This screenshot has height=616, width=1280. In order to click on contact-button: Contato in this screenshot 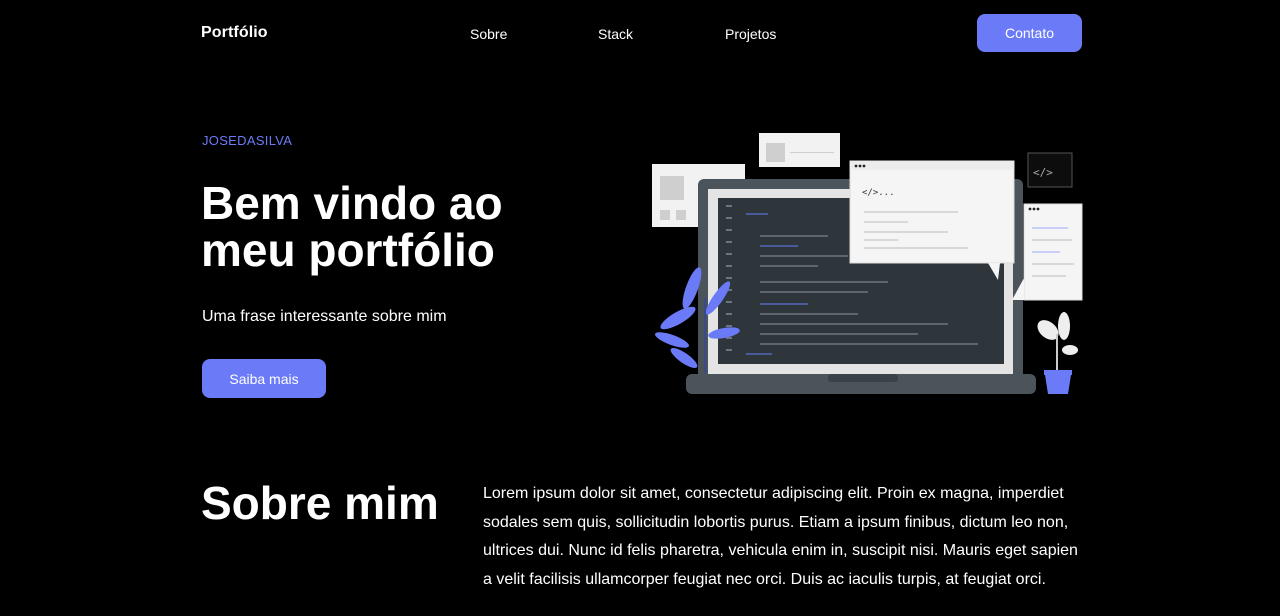, I will do `click(1029, 33)`.